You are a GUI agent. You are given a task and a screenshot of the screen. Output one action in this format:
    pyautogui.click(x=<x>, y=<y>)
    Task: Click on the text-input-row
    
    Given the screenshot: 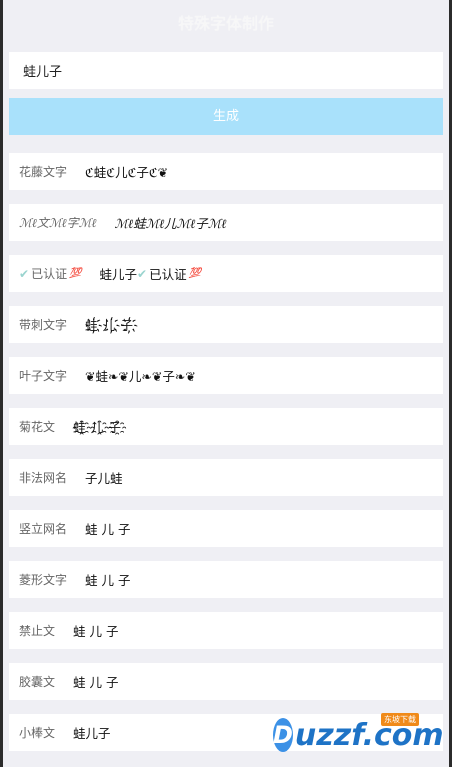 What is the action you would take?
    pyautogui.click(x=226, y=70)
    